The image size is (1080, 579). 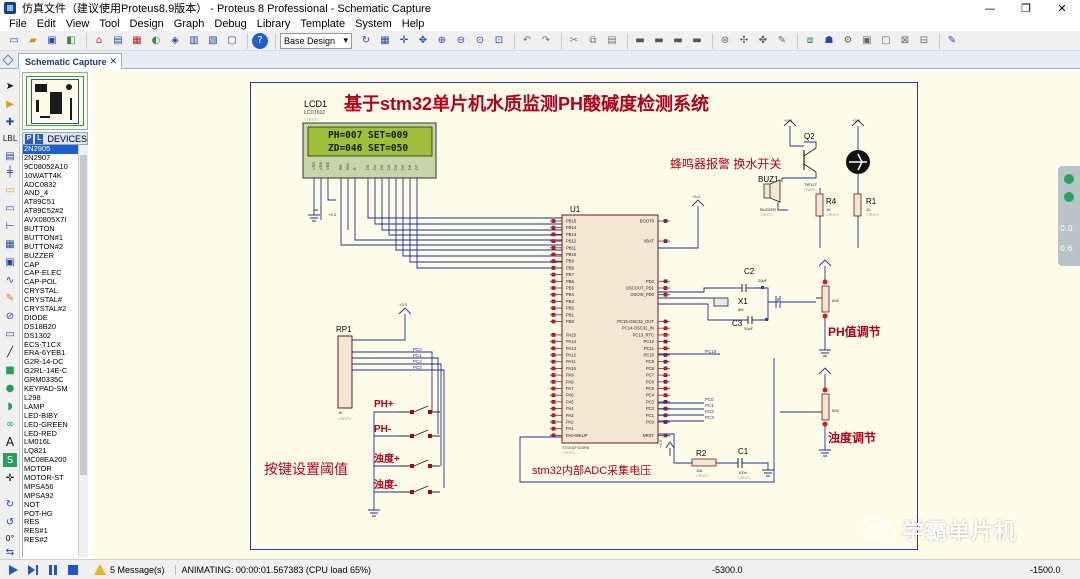 I want to click on tab-close-icon: ✕, so click(x=113, y=61).